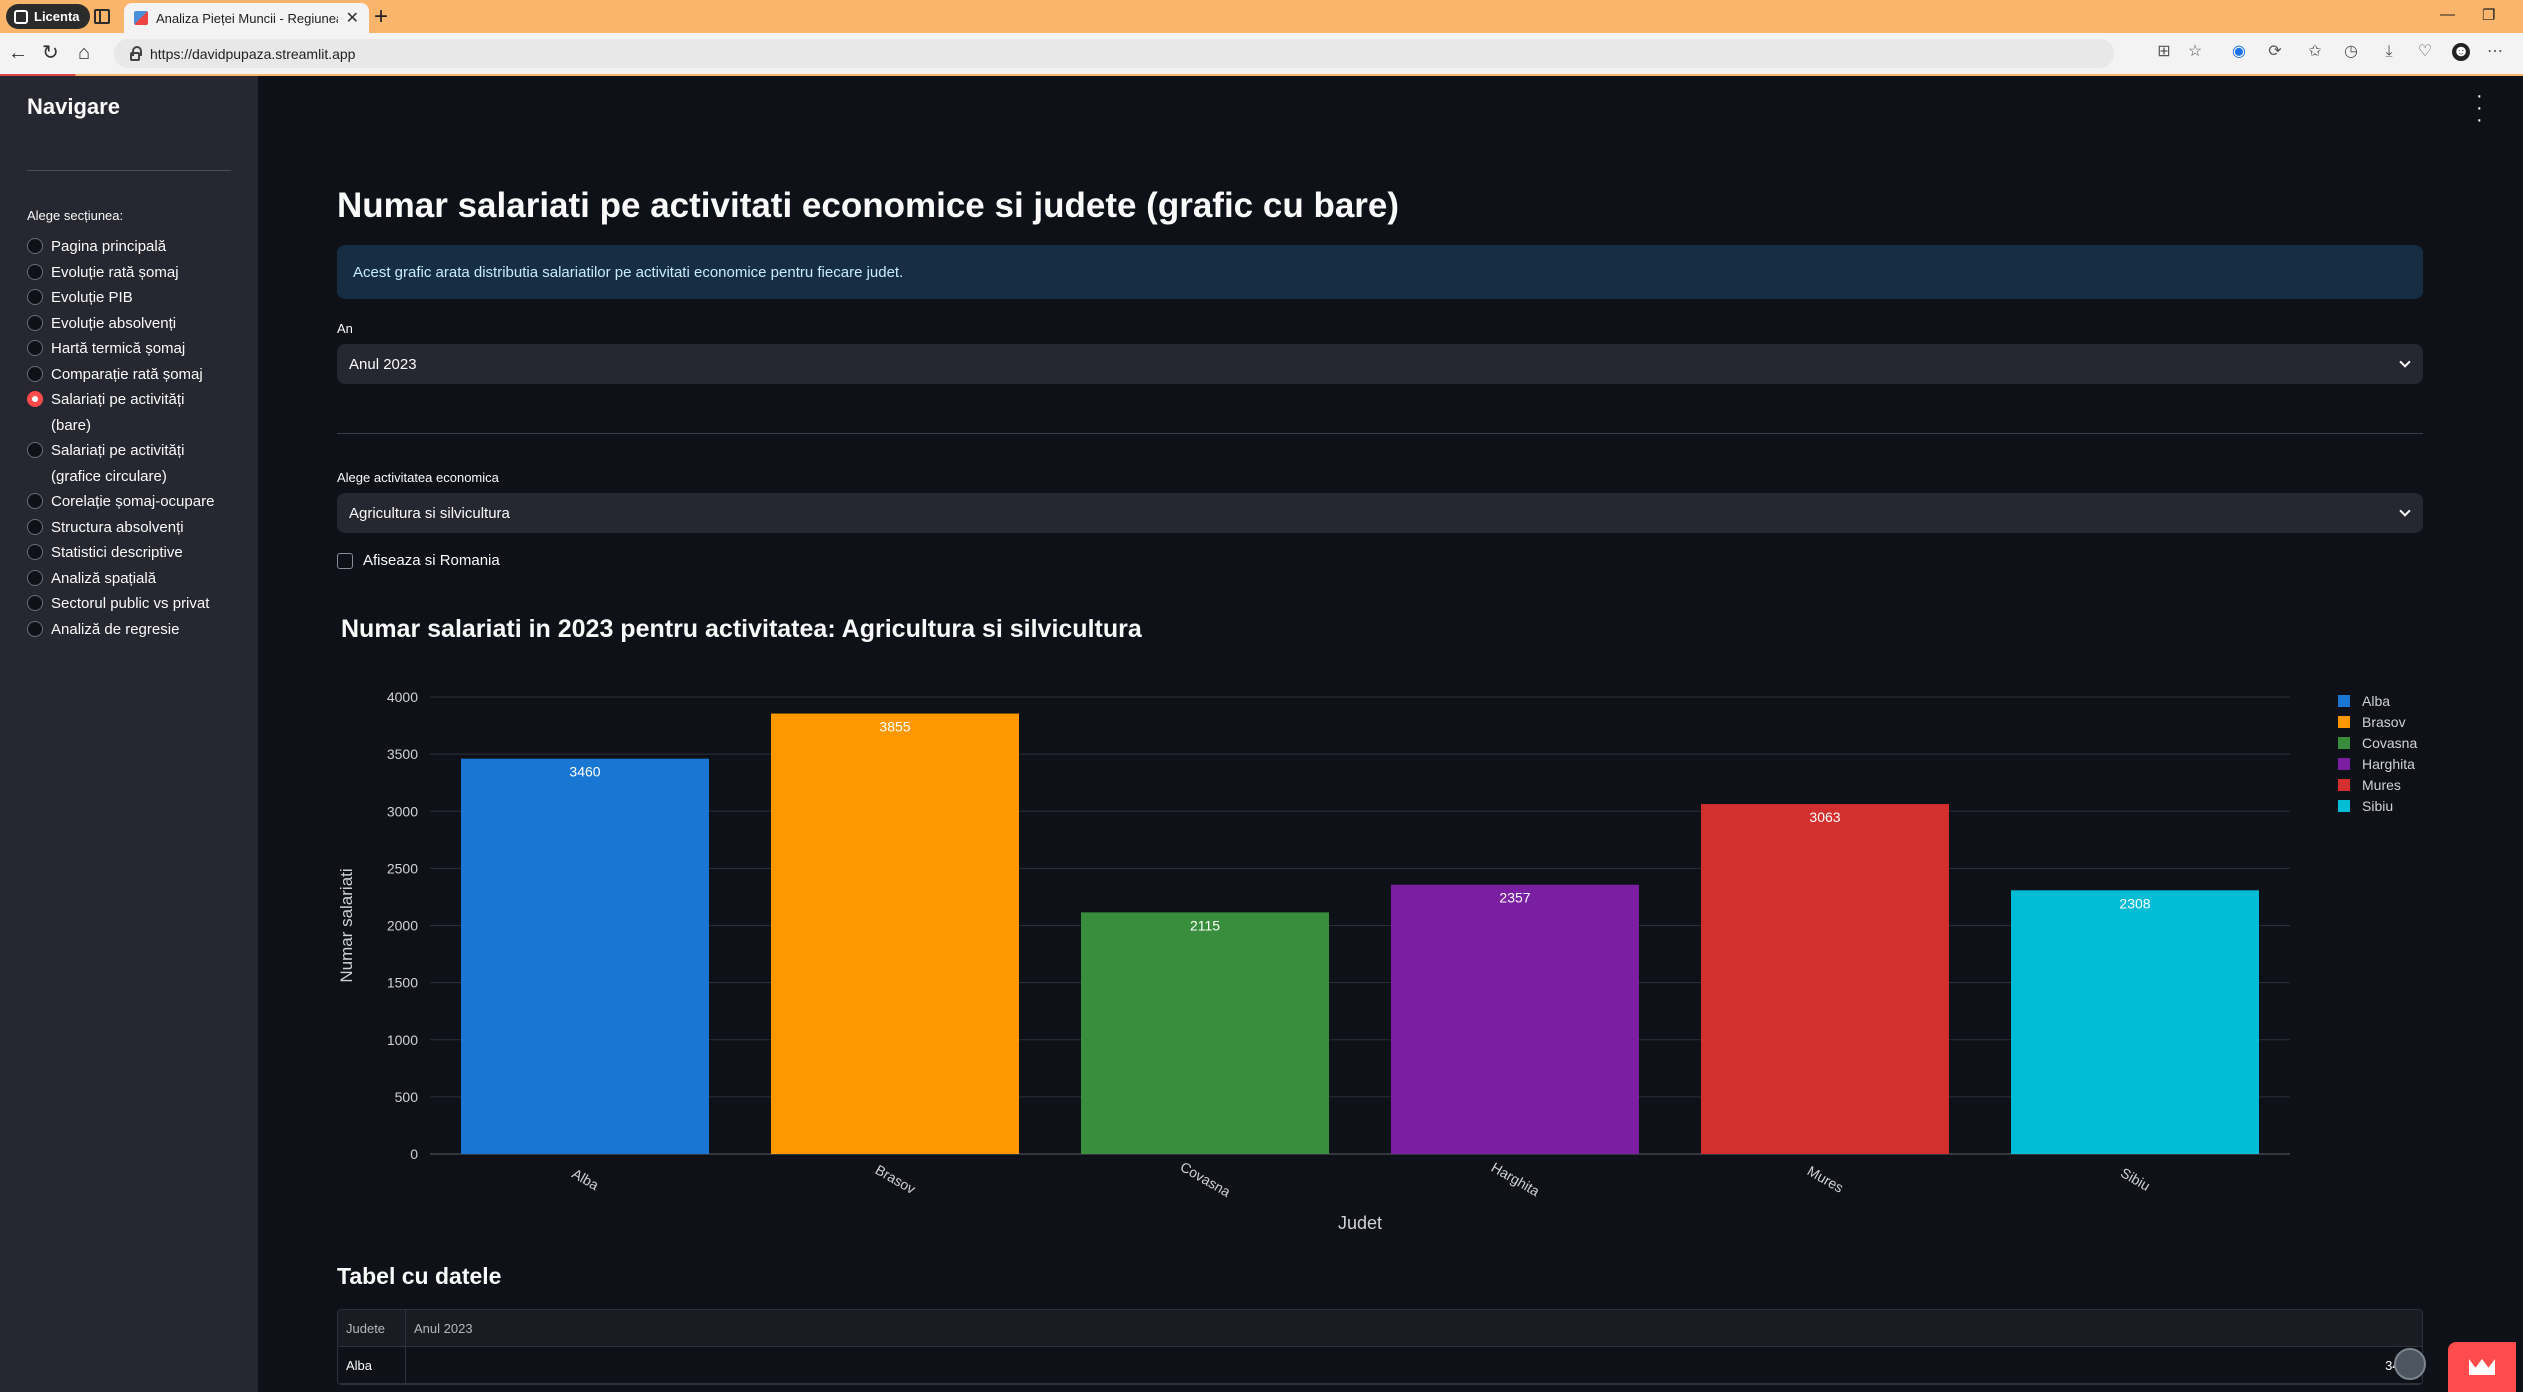 The image size is (2523, 1392). I want to click on sidebar-radio-item: Sectorul public vs privat, so click(127, 604).